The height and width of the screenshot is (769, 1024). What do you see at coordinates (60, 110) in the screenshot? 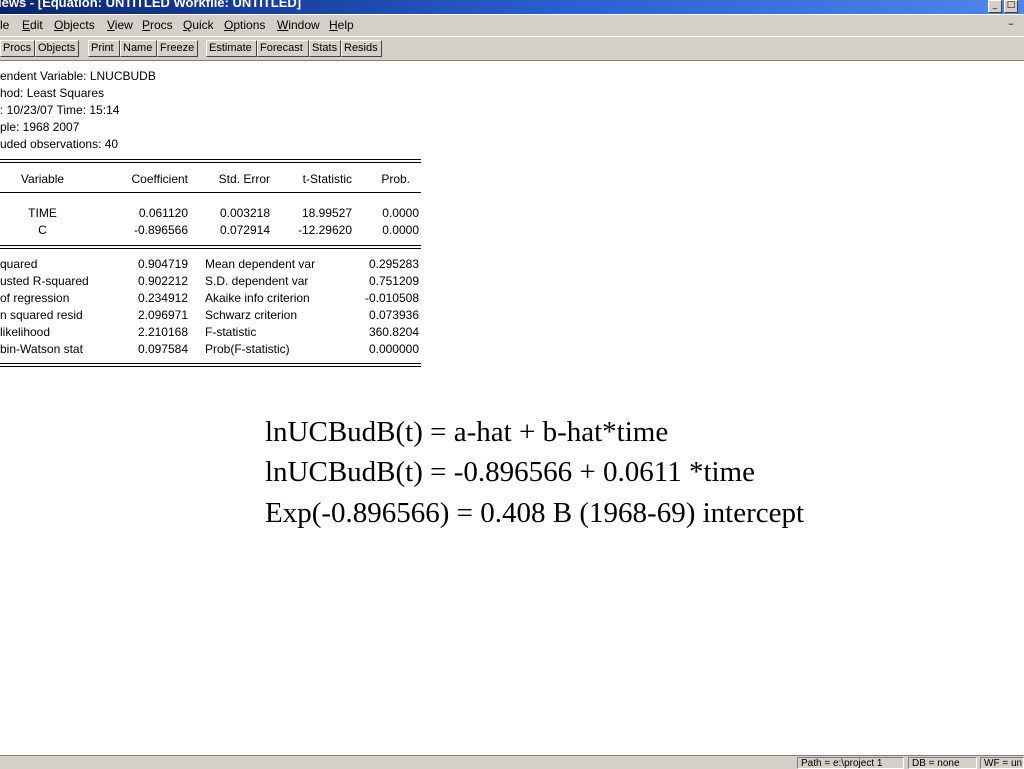
I see `date-time-line: : 10/23/07 Time: 15:14` at bounding box center [60, 110].